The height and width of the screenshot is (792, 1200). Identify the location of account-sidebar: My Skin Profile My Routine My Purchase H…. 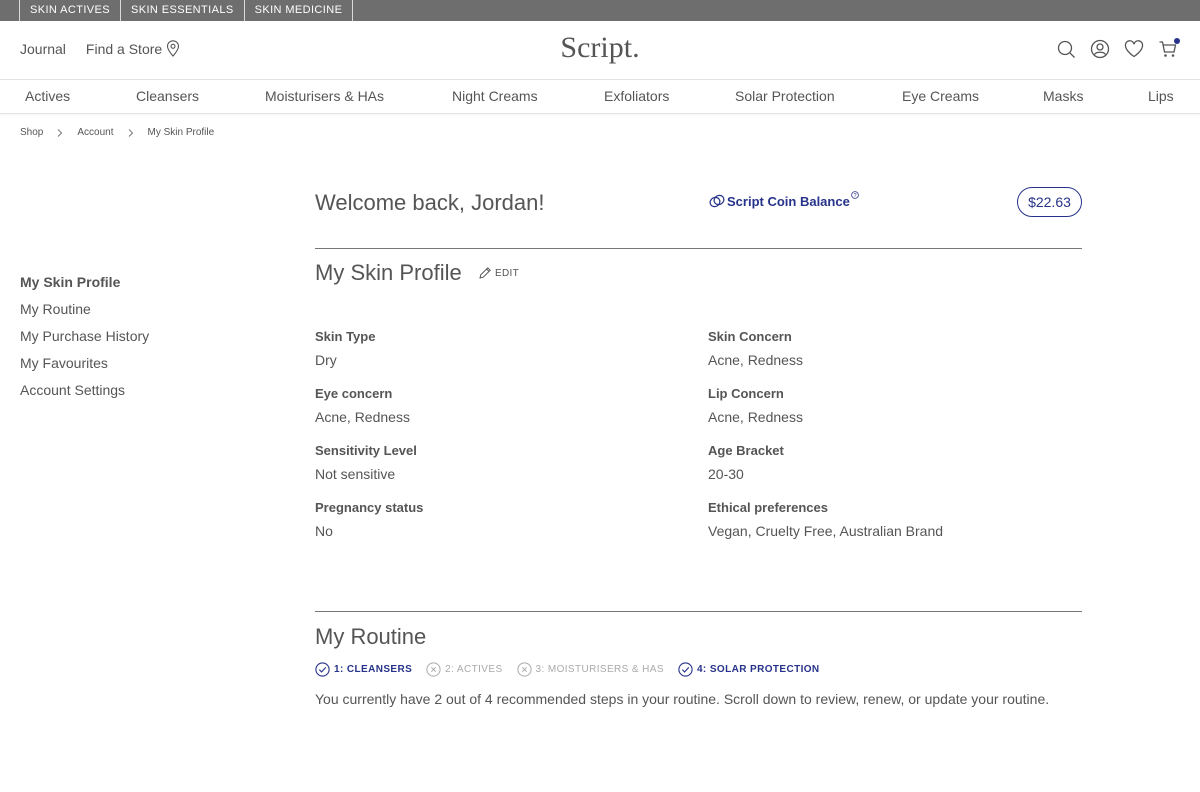
(84, 341).